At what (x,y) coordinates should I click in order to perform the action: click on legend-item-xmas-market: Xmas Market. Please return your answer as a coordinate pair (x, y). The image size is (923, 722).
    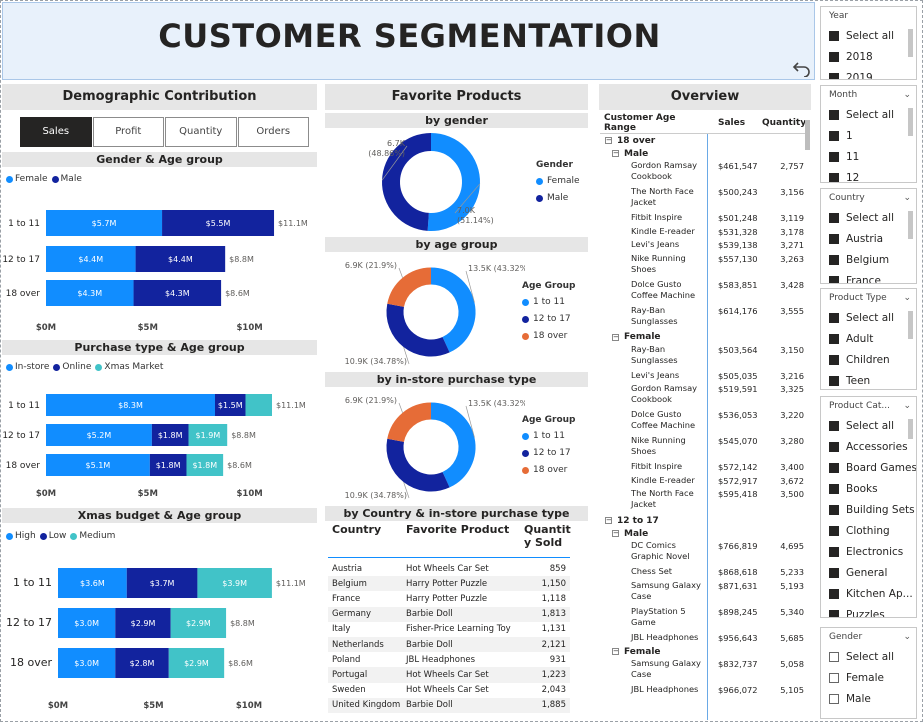
    Looking at the image, I should click on (129, 367).